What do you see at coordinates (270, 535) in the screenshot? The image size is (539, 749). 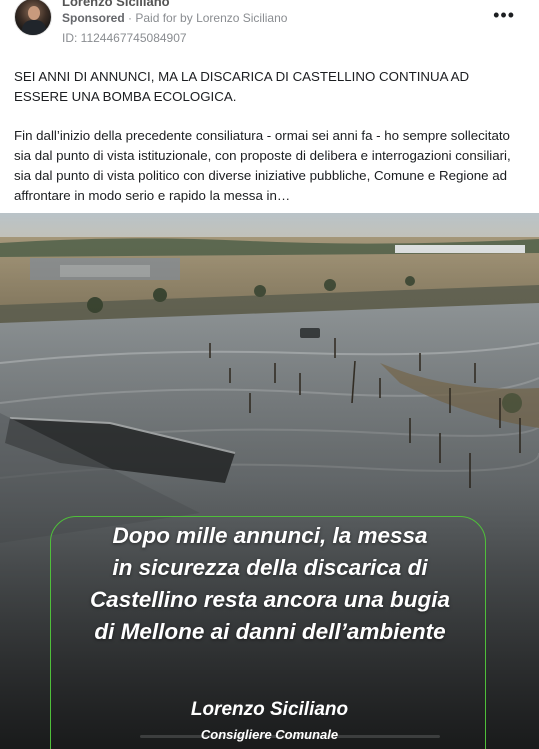 I see `overlay-line-1: Dopo mille annunci, la messa` at bounding box center [270, 535].